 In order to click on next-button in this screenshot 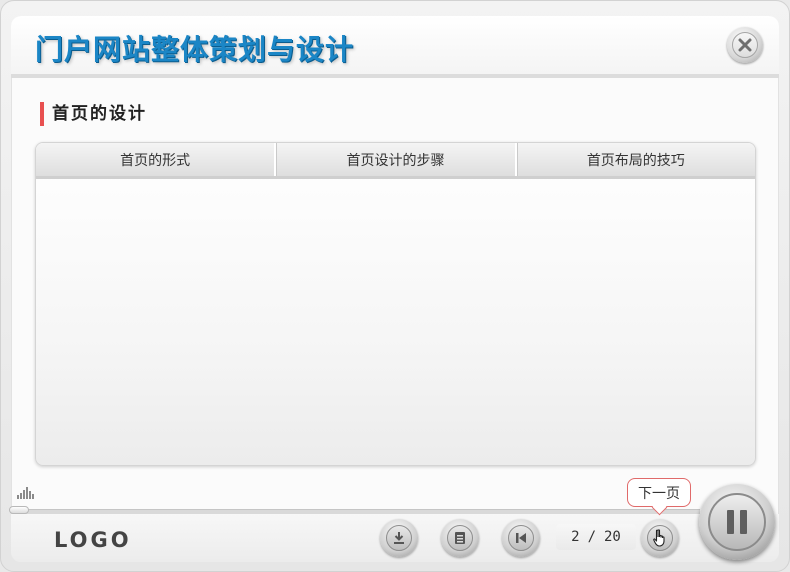, I will do `click(660, 538)`.